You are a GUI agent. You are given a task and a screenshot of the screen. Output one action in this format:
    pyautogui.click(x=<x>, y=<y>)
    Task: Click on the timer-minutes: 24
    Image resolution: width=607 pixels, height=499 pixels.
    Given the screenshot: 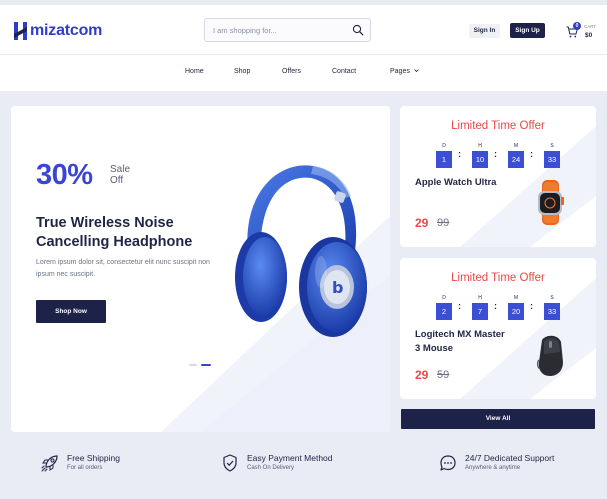 What is the action you would take?
    pyautogui.click(x=516, y=159)
    